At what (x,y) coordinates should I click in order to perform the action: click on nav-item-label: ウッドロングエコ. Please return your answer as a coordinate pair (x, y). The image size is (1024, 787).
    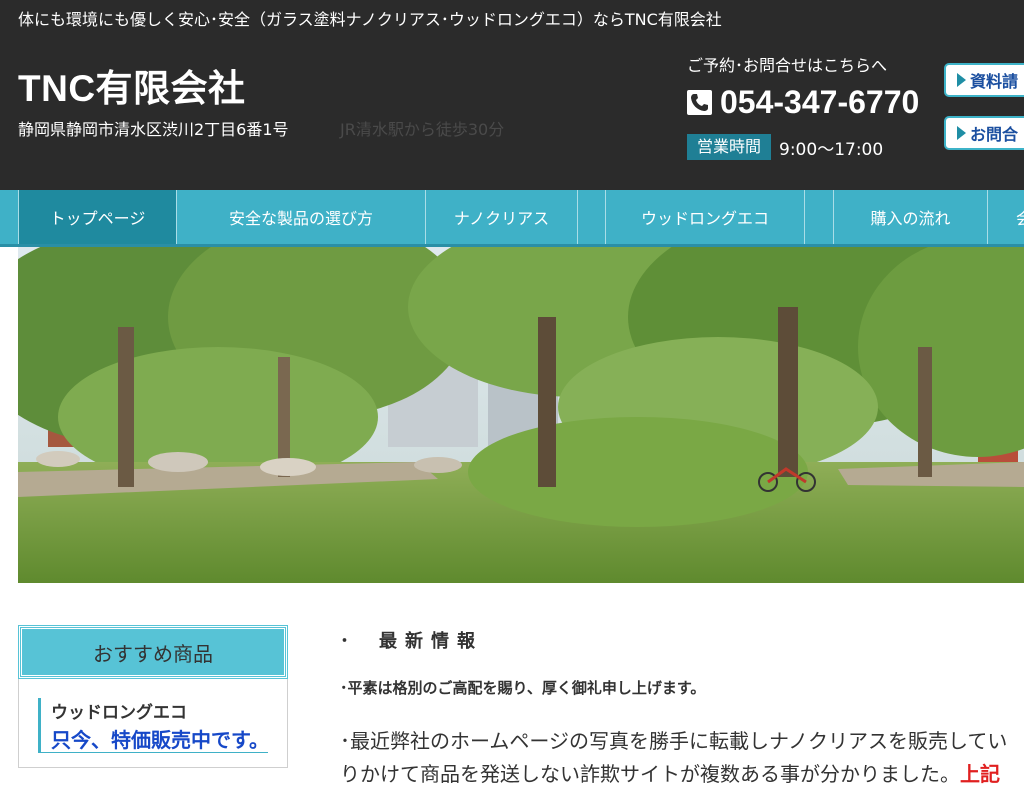
    Looking at the image, I should click on (704, 218).